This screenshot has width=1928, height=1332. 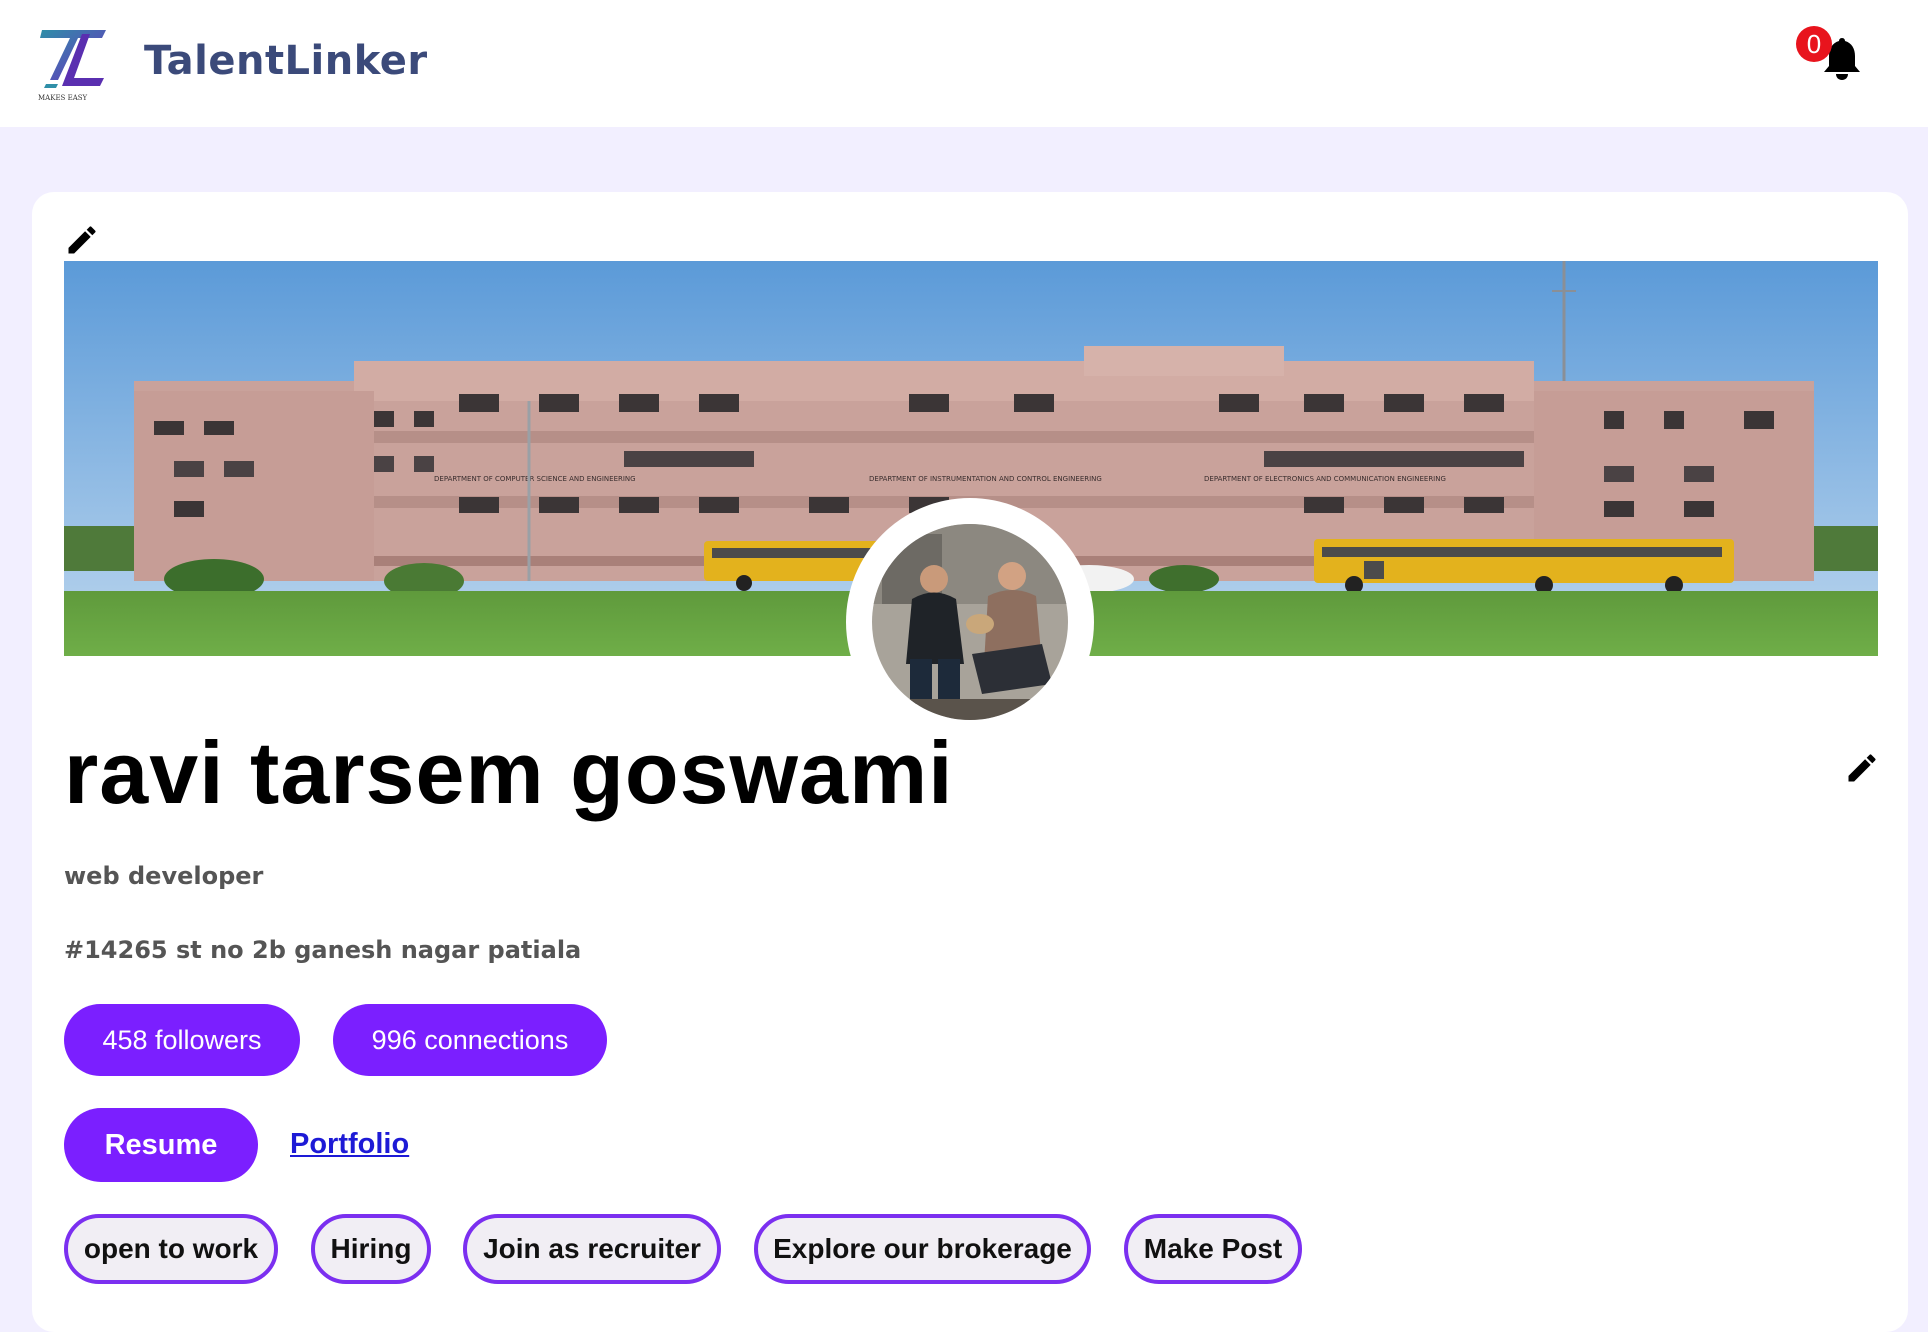 What do you see at coordinates (63, 98) in the screenshot?
I see `logo-tagline: MAKES EASY` at bounding box center [63, 98].